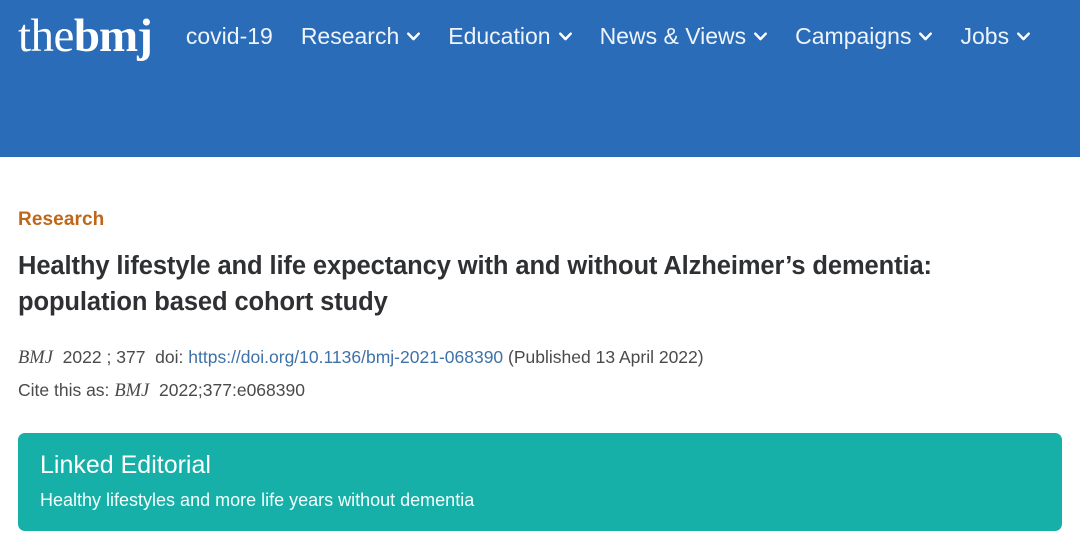 This screenshot has height=547, width=1080. I want to click on nav-item-label: Campaigns, so click(853, 35).